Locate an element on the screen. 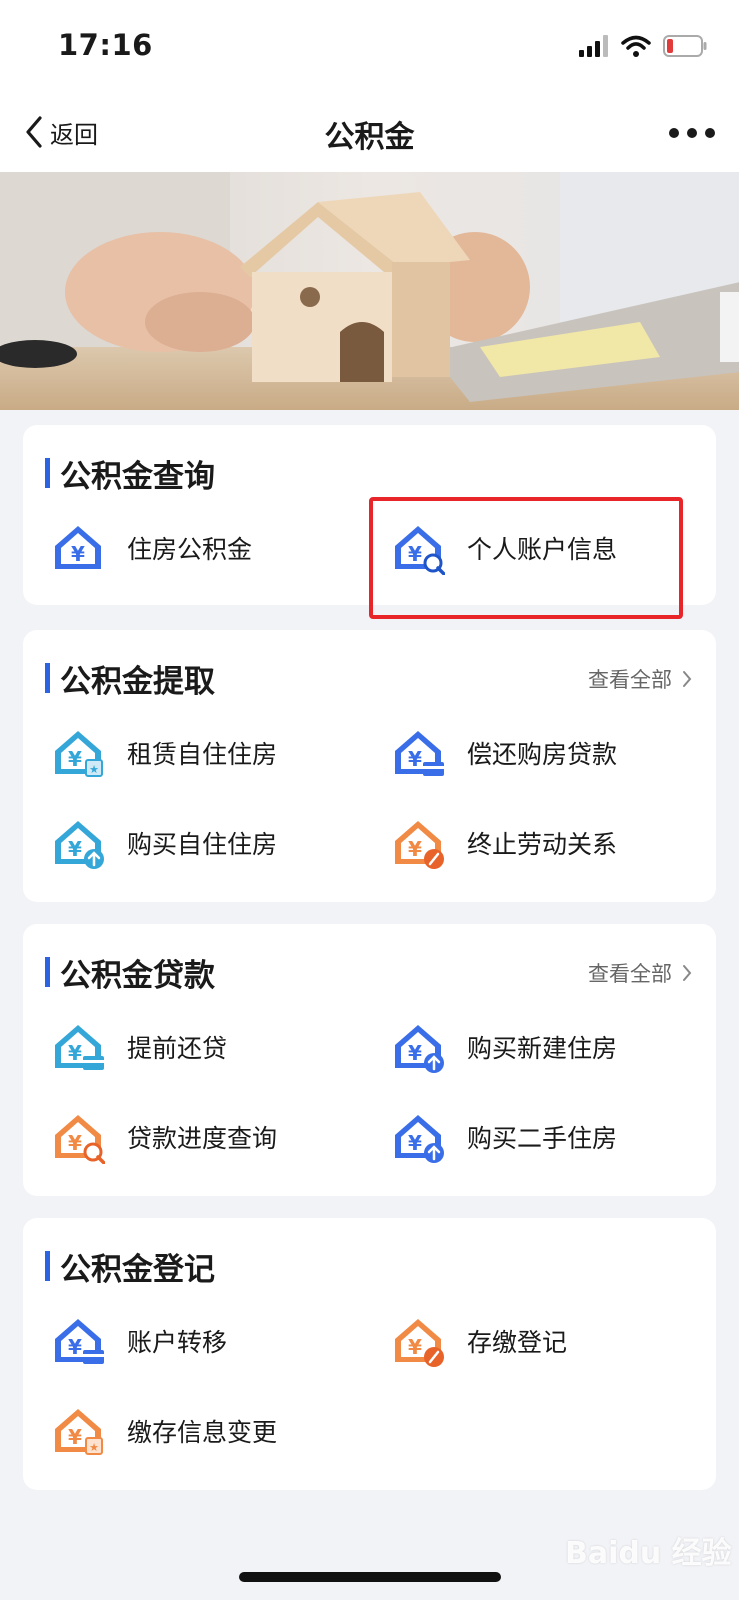  item-buy-second-hand-housing: ¥ 购买二手住房 is located at coordinates (504, 1137).